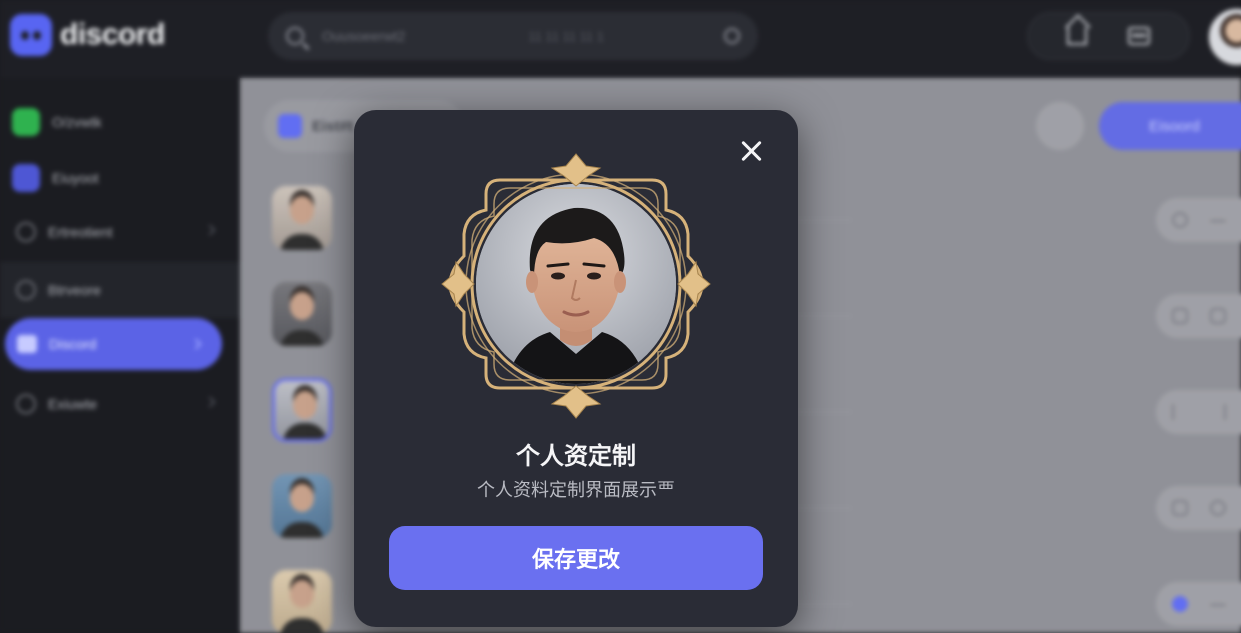 This screenshot has width=1241, height=633. Describe the element at coordinates (75, 178) in the screenshot. I see `sidebar-item-label: Eiuyoot` at that location.